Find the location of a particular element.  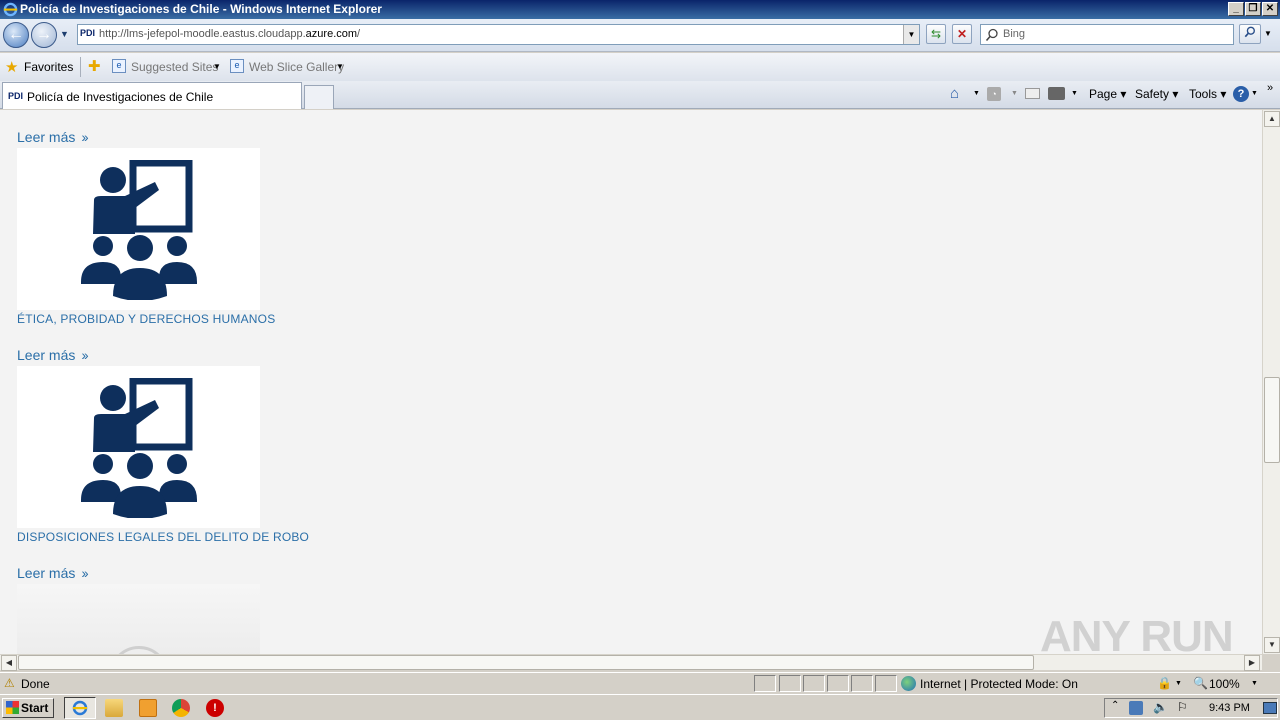

close-button: ✕ is located at coordinates (1270, 9).